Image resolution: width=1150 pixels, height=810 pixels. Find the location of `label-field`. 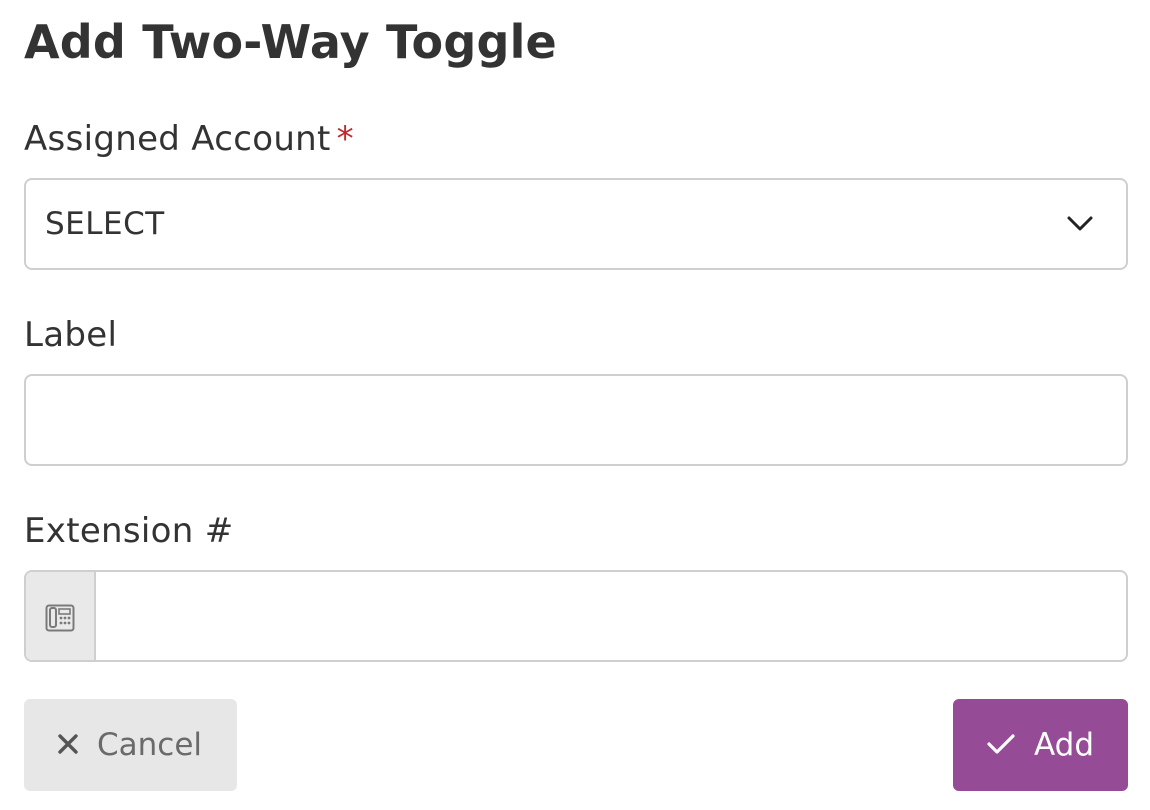

label-field is located at coordinates (576, 420).